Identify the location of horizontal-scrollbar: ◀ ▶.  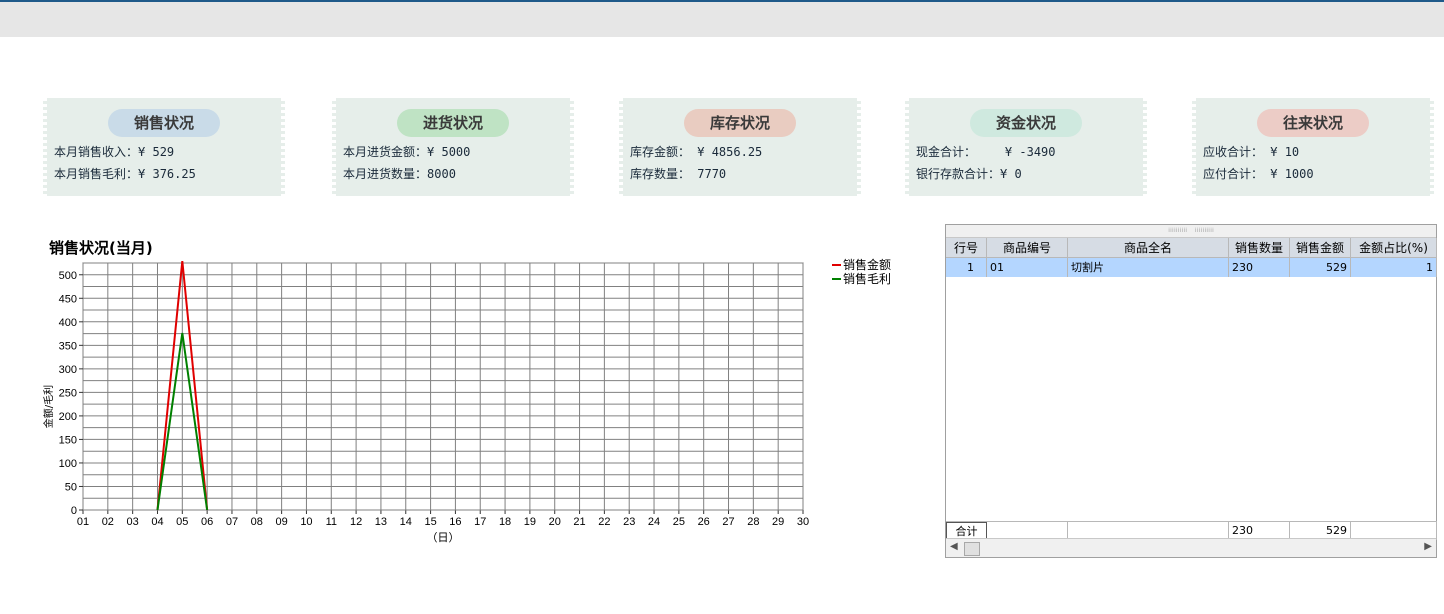
(1191, 547).